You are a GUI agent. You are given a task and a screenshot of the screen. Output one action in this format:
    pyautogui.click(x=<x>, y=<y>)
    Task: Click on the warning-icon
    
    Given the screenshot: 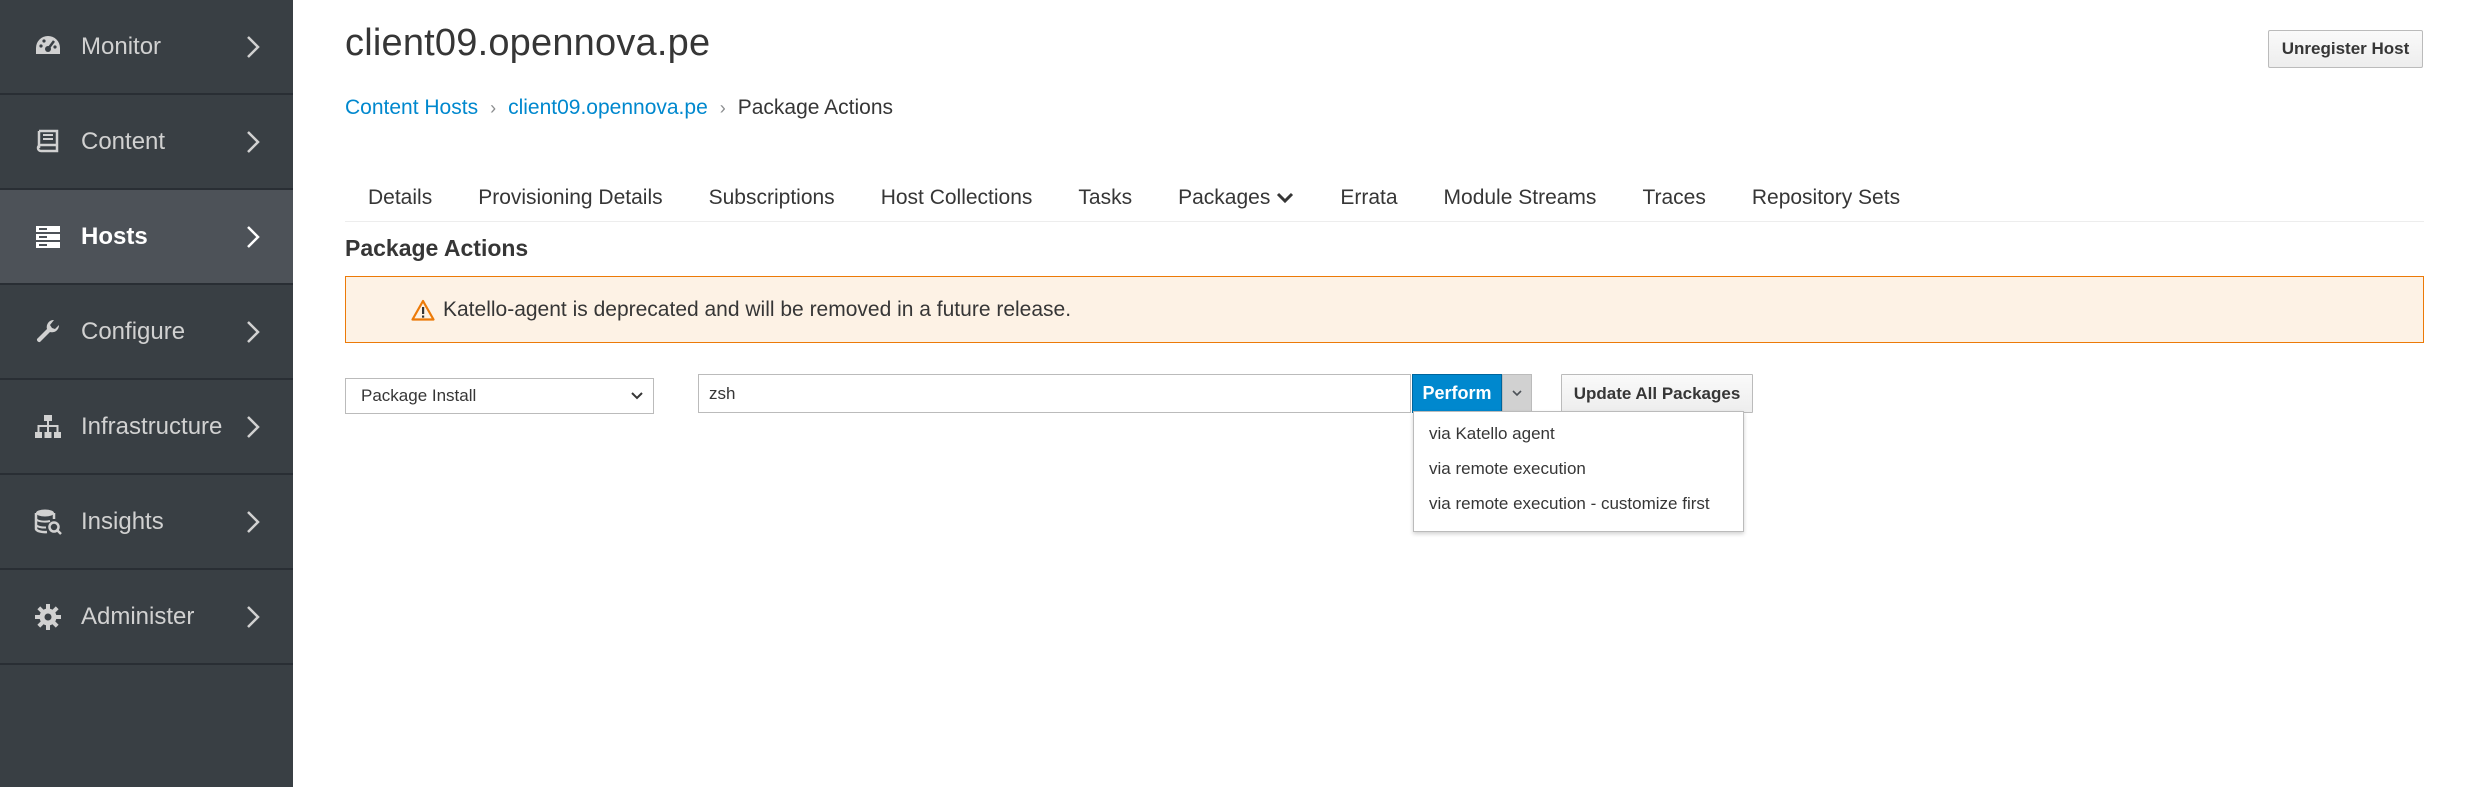 What is the action you would take?
    pyautogui.click(x=423, y=310)
    